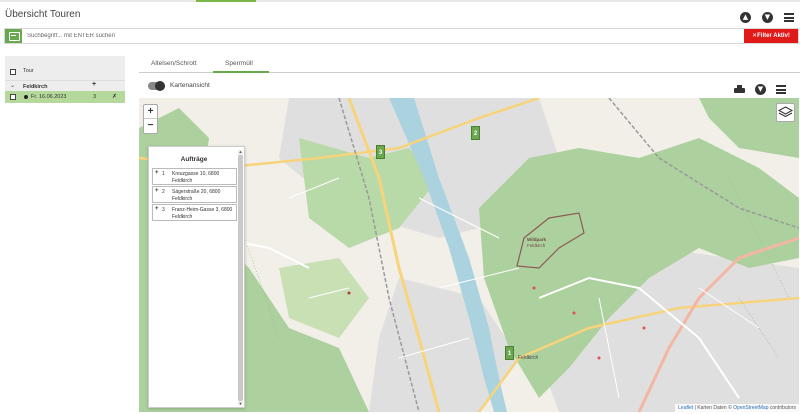 The width and height of the screenshot is (800, 414). I want to click on layers-button, so click(785, 112).